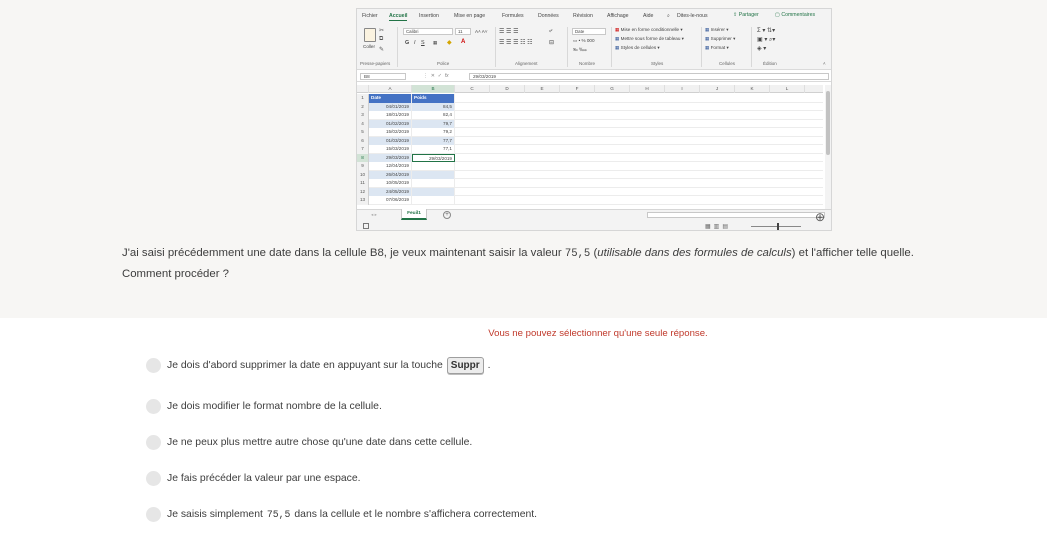 This screenshot has width=1047, height=535. I want to click on format-button: ▦ Format ▾, so click(717, 47).